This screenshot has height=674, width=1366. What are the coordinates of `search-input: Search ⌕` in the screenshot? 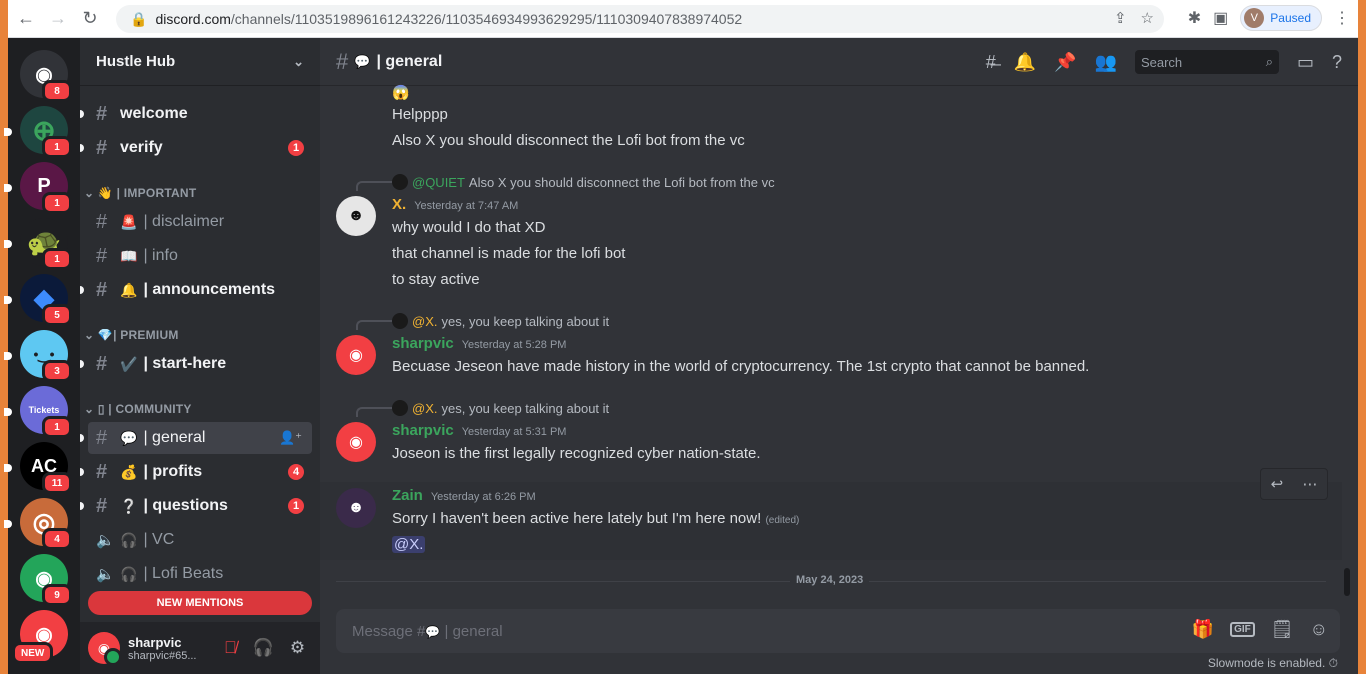 It's located at (1206, 62).